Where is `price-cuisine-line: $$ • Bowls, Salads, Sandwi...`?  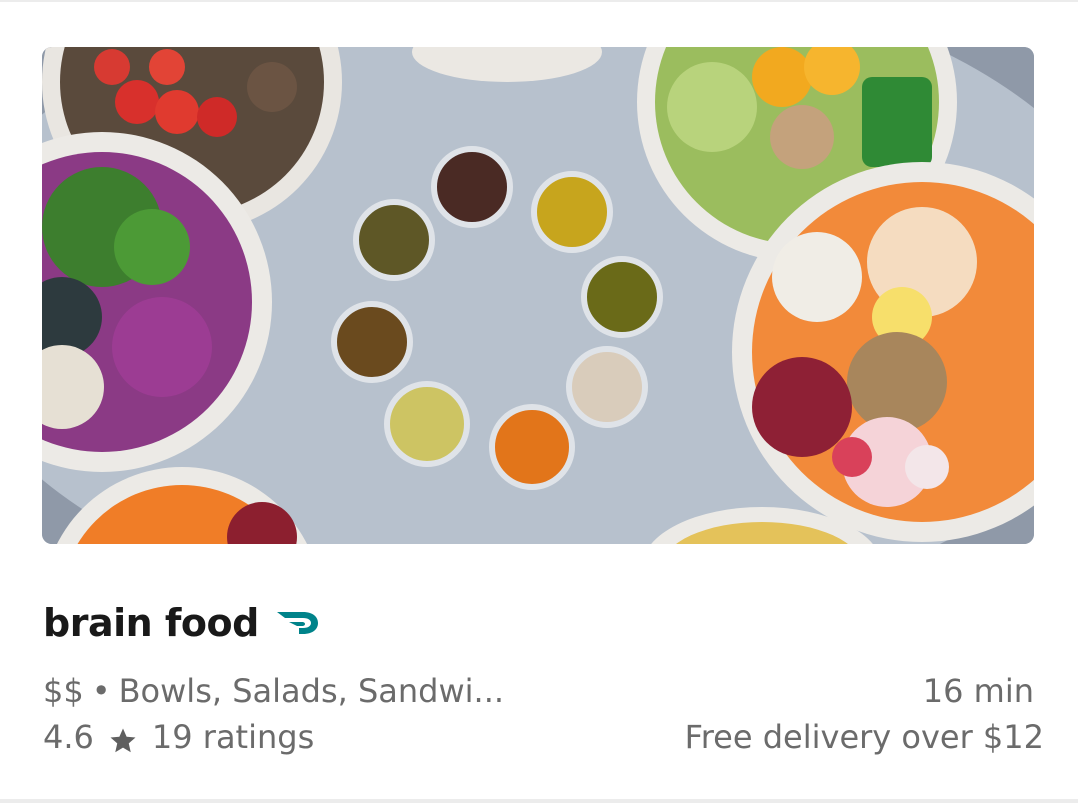
price-cuisine-line: $$ • Bowls, Salads, Sandwi... is located at coordinates (313, 691).